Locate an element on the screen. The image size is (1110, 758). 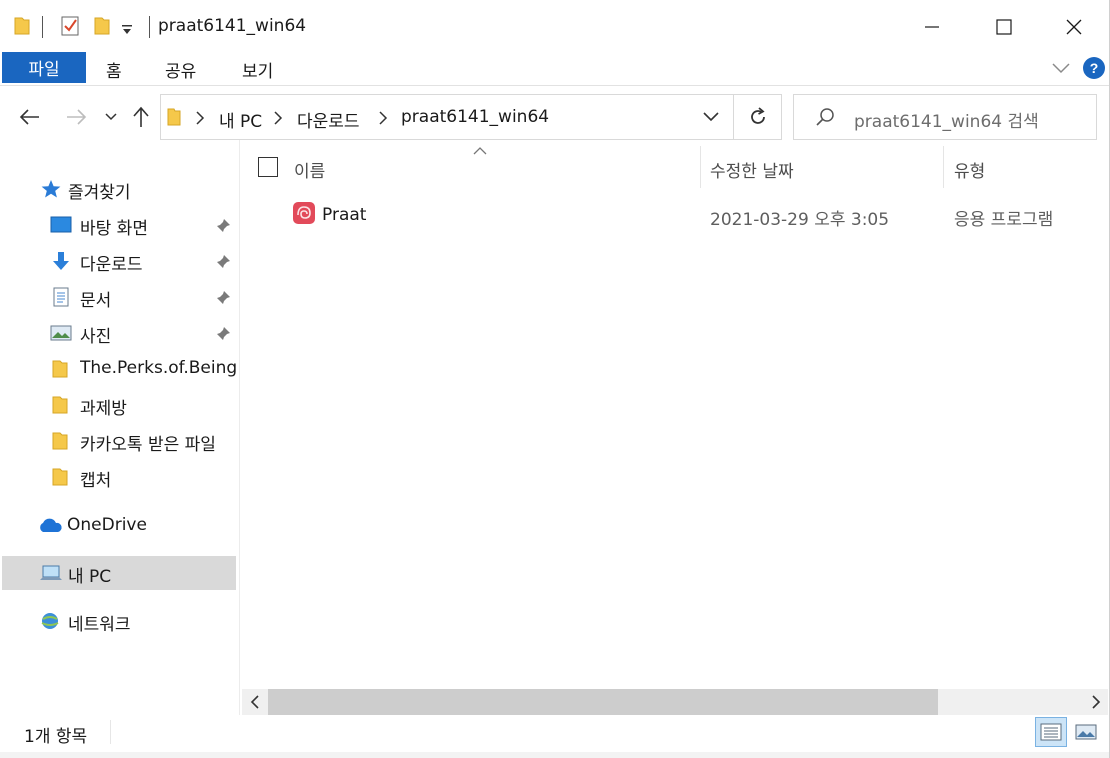
back-button is located at coordinates (30, 117).